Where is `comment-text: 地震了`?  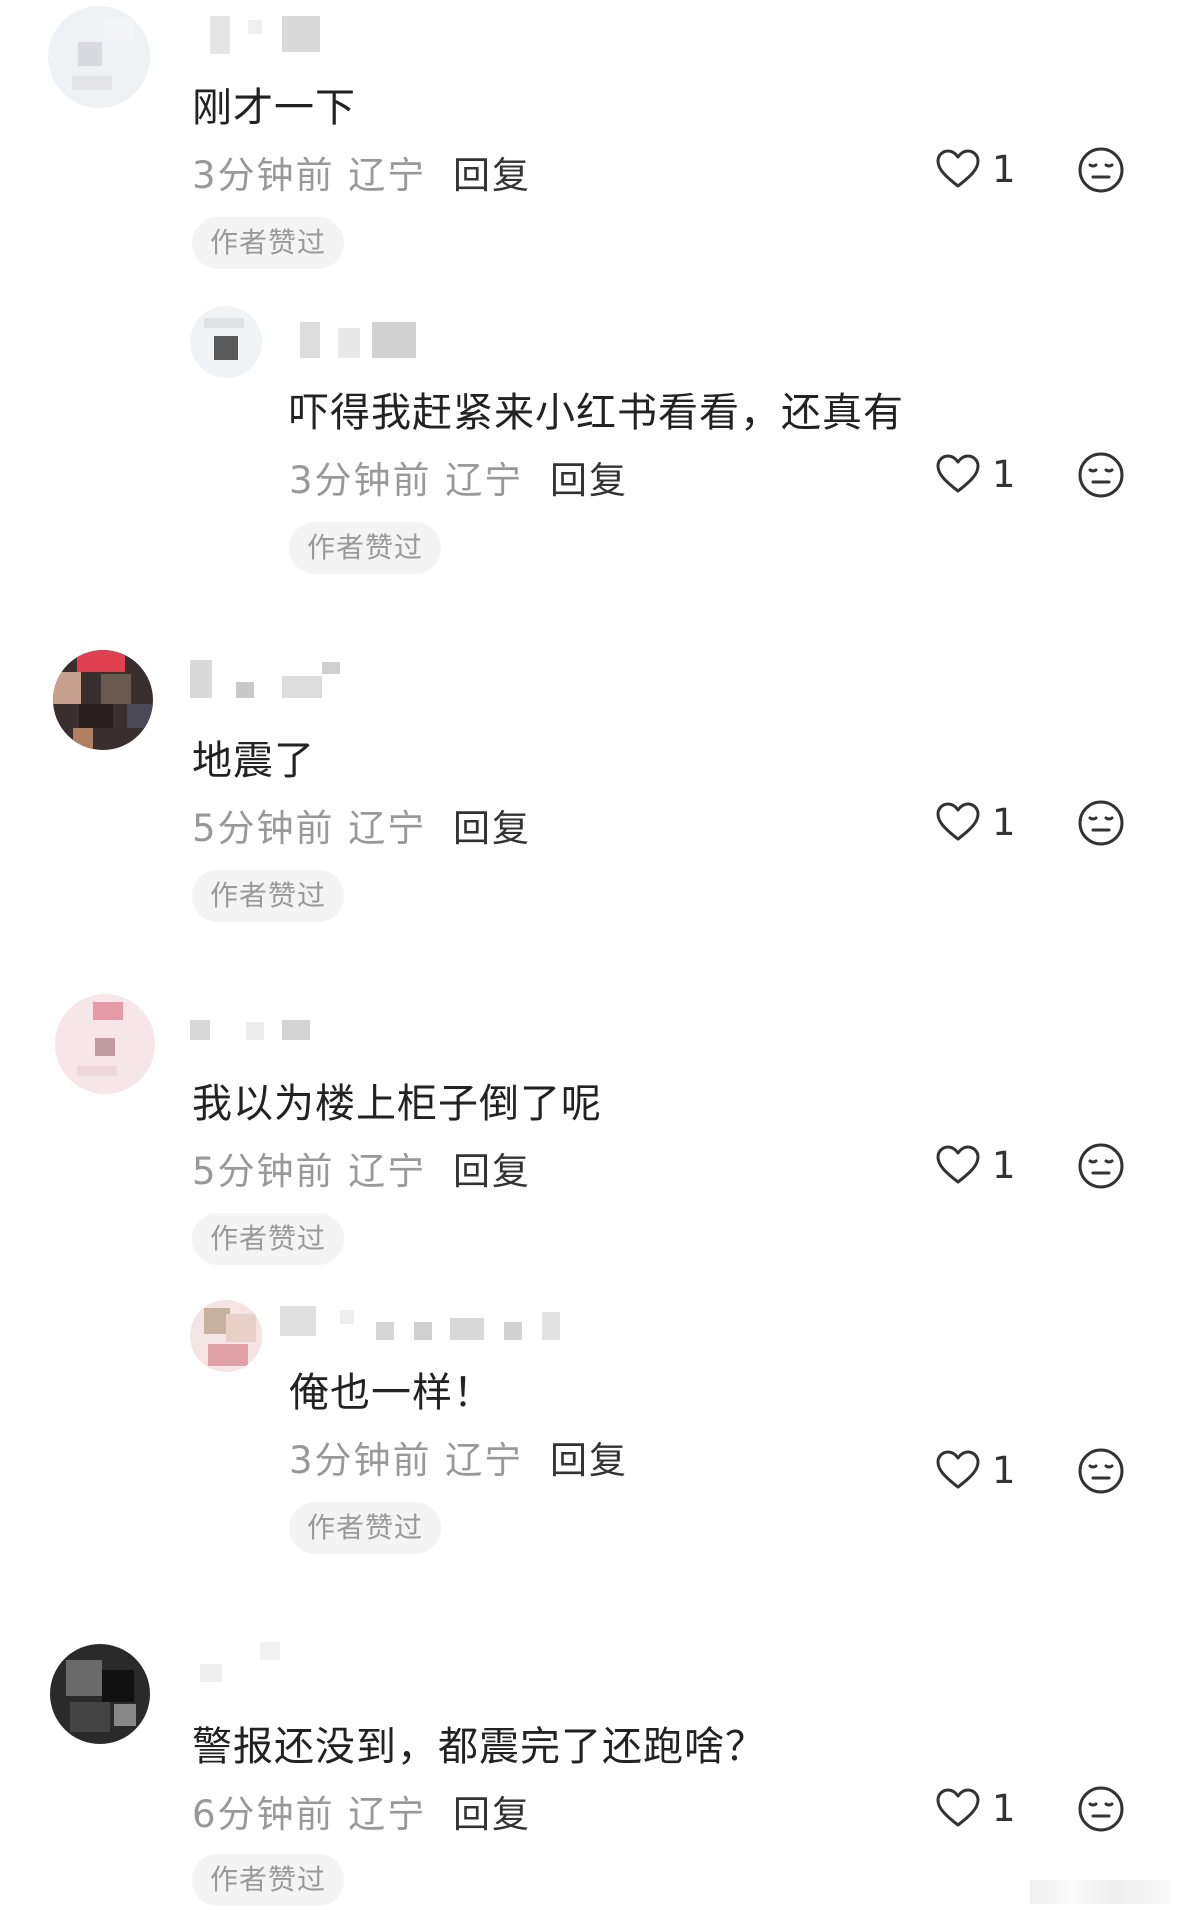
comment-text: 地震了 is located at coordinates (253, 761).